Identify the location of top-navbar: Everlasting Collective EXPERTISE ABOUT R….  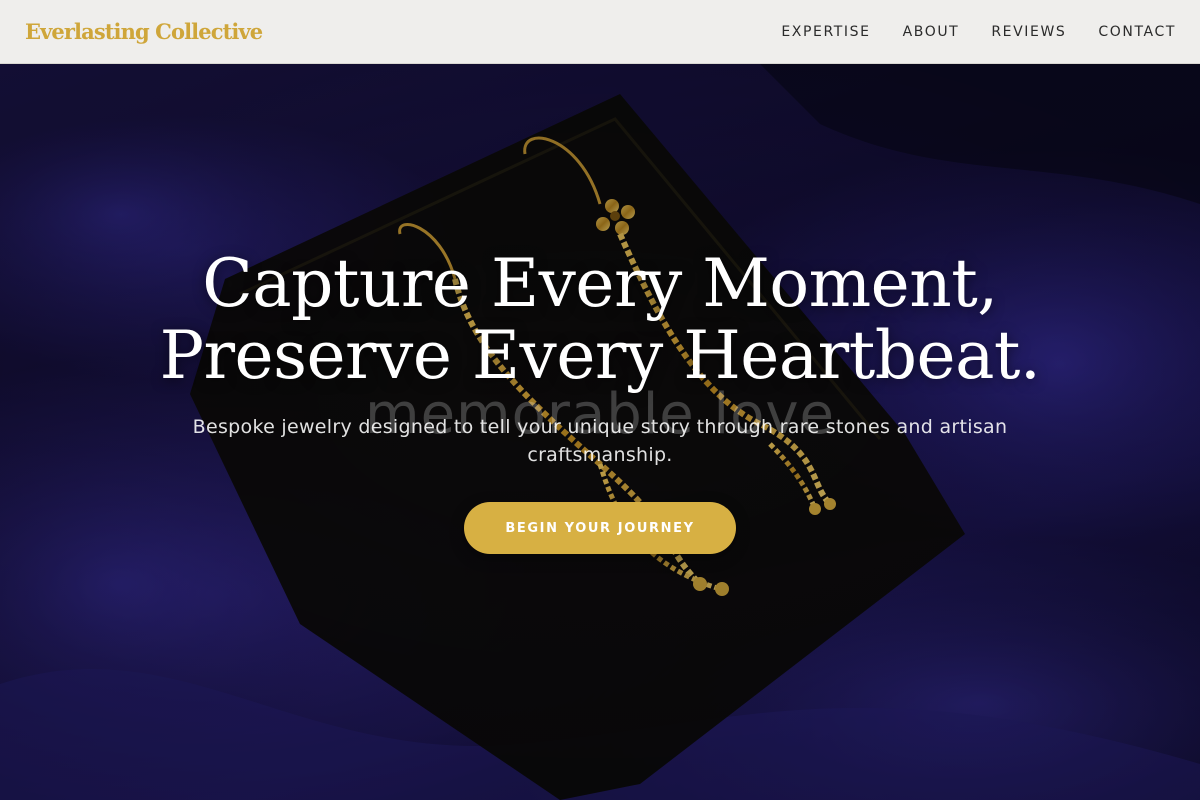
(600, 32).